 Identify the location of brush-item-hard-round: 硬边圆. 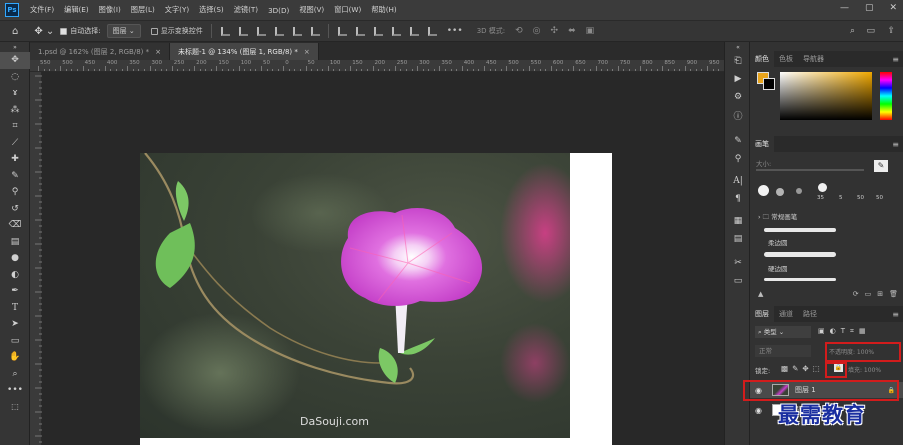
(778, 268).